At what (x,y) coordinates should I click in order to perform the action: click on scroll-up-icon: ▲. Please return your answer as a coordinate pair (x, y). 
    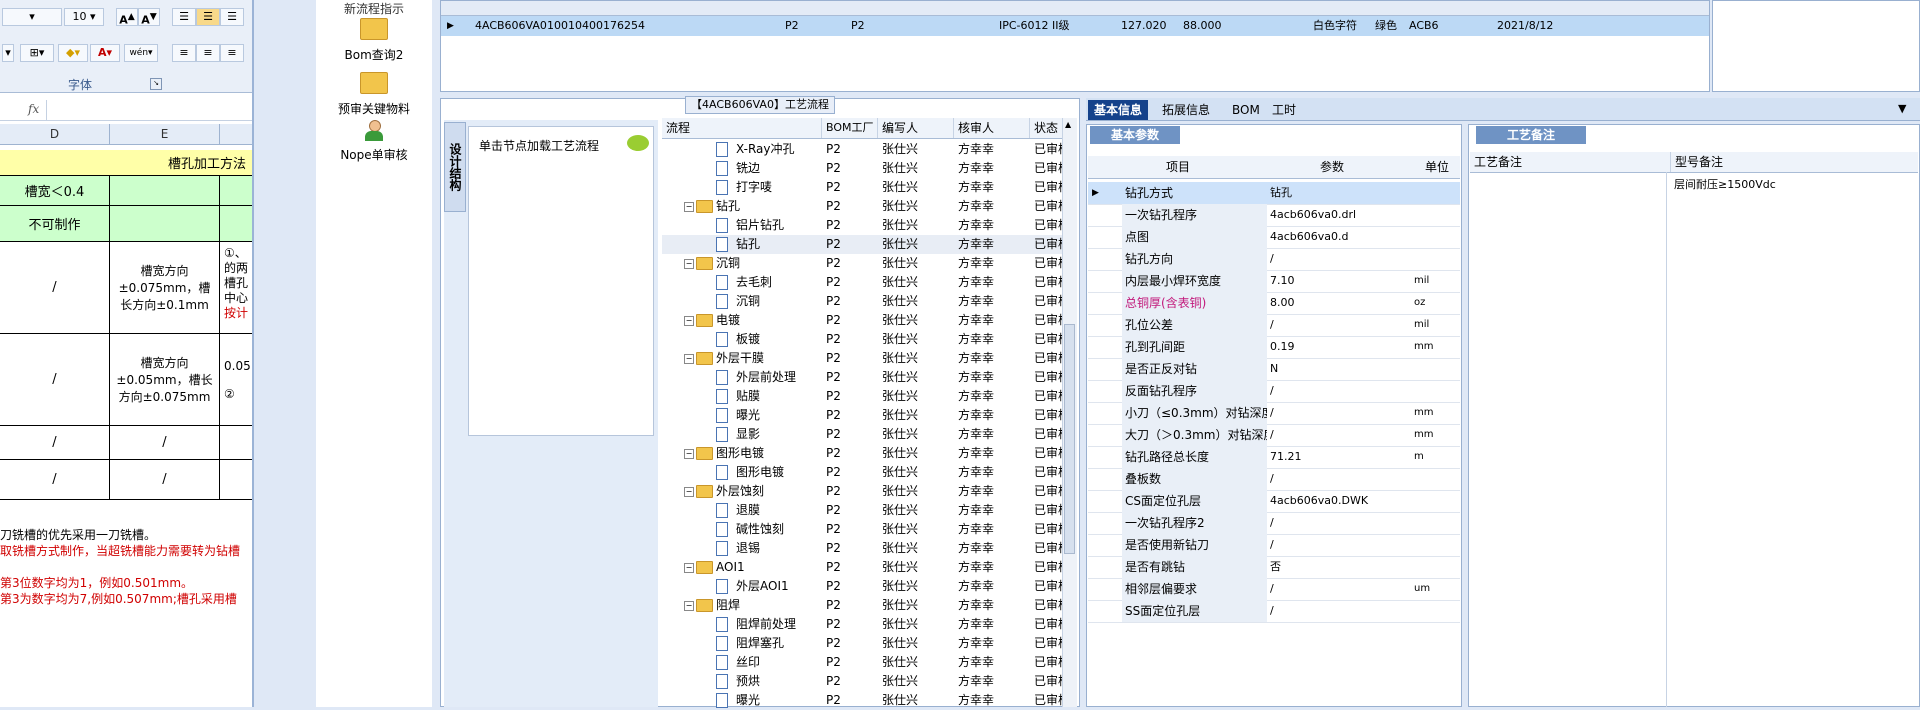
    Looking at the image, I should click on (1069, 124).